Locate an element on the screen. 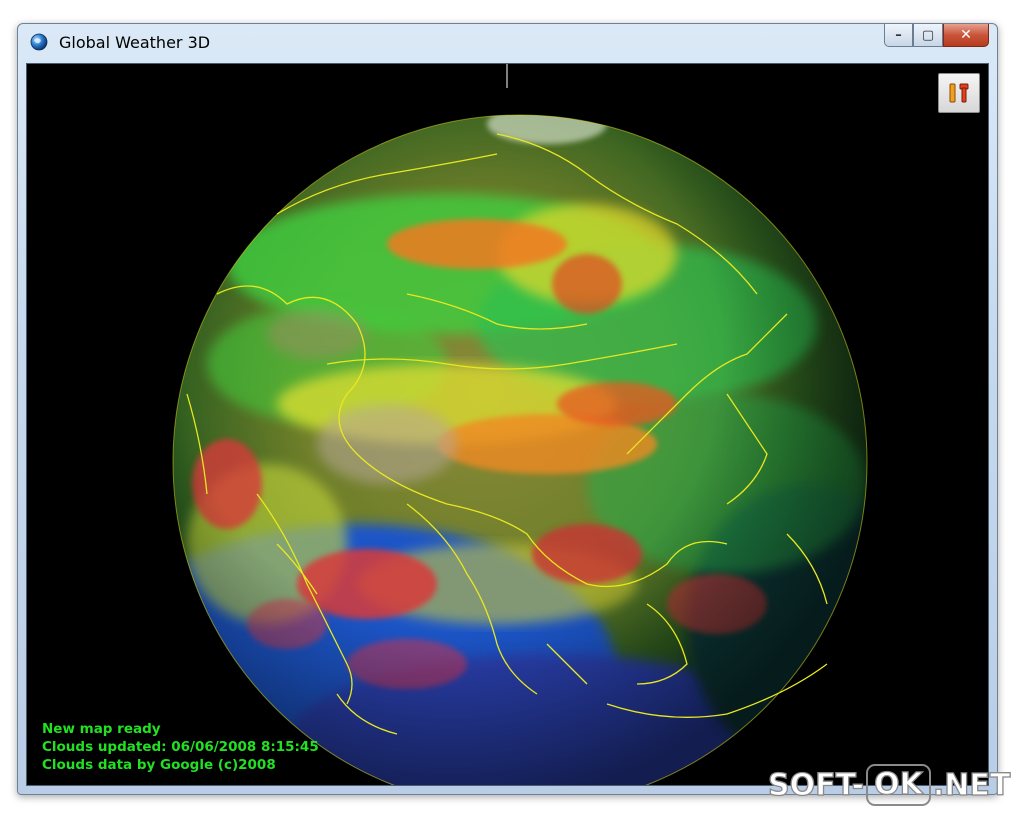  status-line-clouds-updated: Clouds updated: 06/06/2008 8:15:45 is located at coordinates (180, 747).